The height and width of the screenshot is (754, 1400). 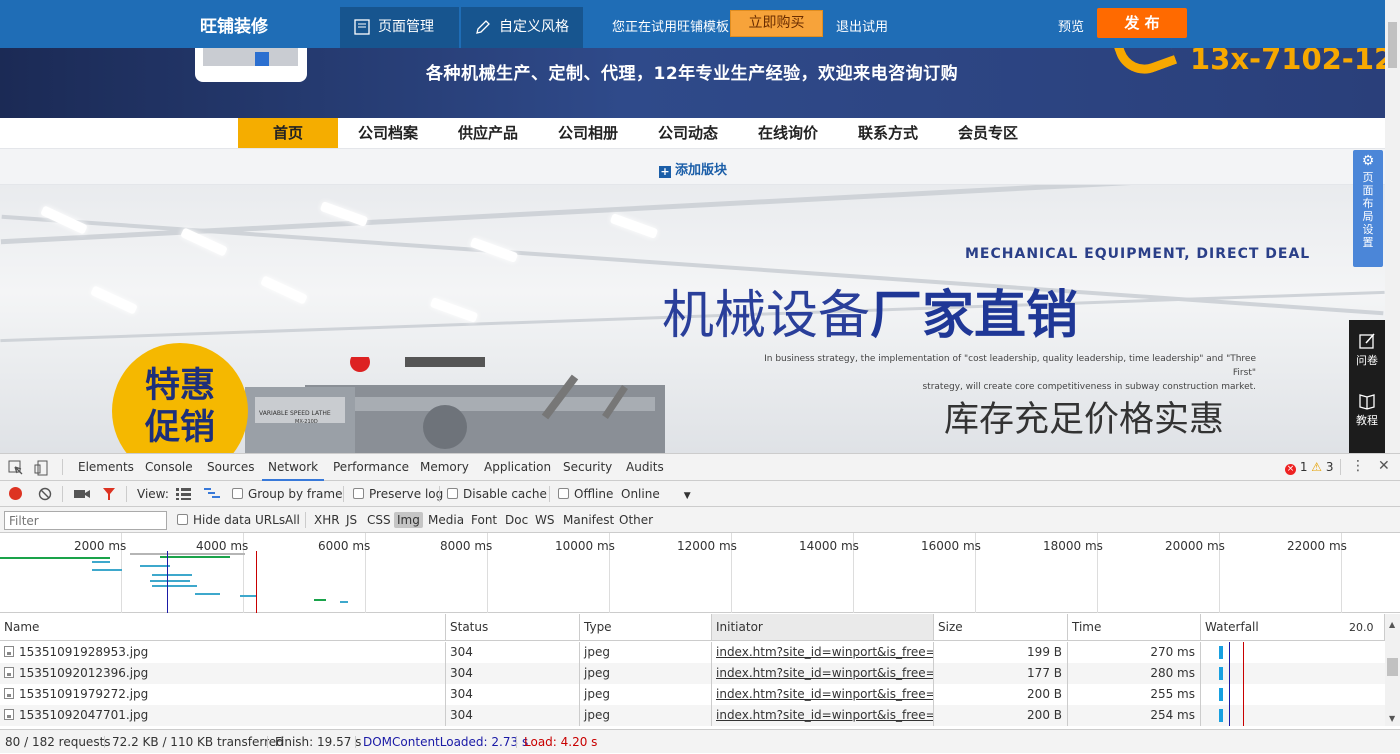 What do you see at coordinates (1392, 226) in the screenshot?
I see `page-scrollbar` at bounding box center [1392, 226].